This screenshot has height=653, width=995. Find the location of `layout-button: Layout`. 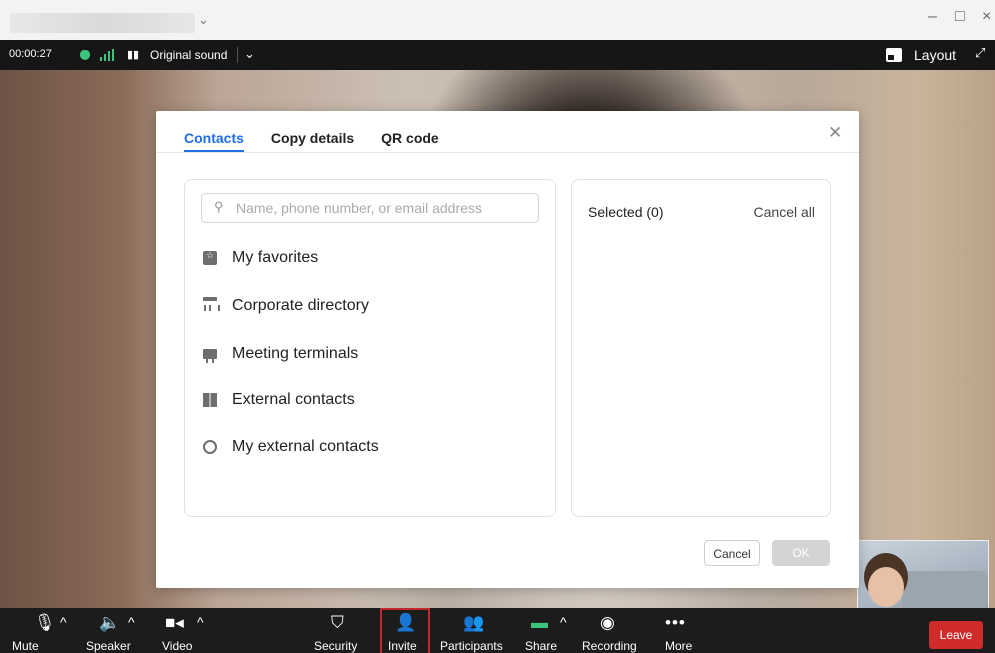

layout-button: Layout is located at coordinates (935, 55).